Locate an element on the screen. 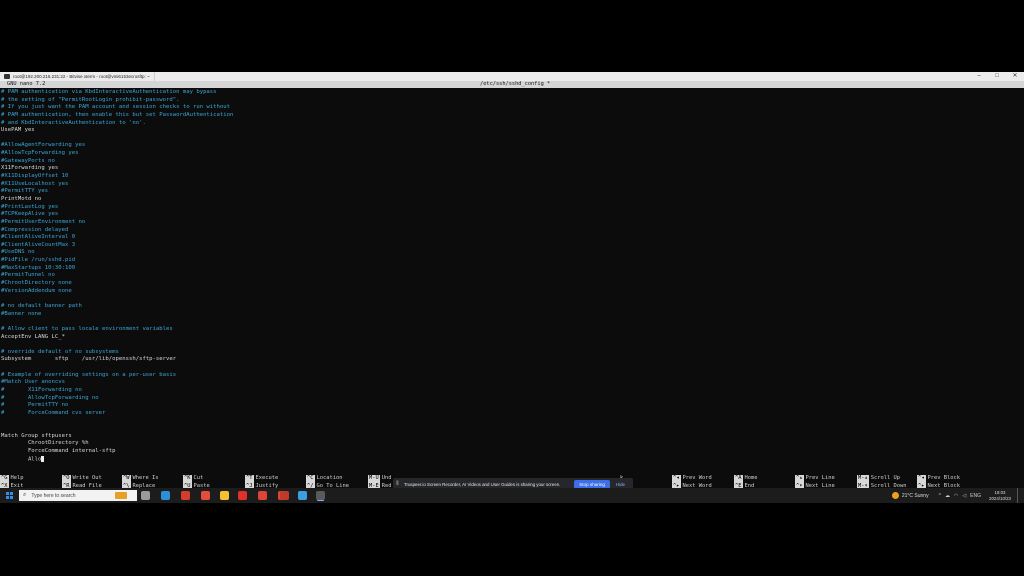  shortcut-key: ^A is located at coordinates (738, 479).